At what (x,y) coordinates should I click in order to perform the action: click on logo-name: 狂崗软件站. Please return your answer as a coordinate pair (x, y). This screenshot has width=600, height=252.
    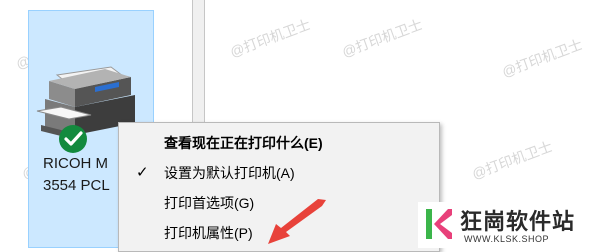
    Looking at the image, I should click on (518, 221).